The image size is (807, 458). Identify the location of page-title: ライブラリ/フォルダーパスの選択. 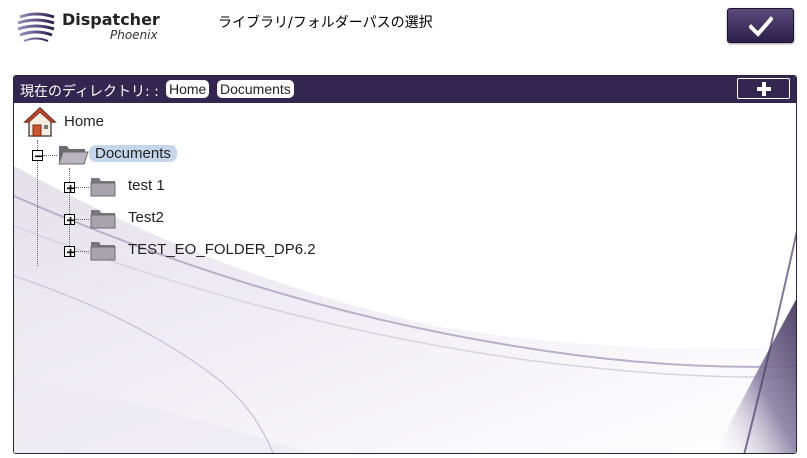
(325, 23).